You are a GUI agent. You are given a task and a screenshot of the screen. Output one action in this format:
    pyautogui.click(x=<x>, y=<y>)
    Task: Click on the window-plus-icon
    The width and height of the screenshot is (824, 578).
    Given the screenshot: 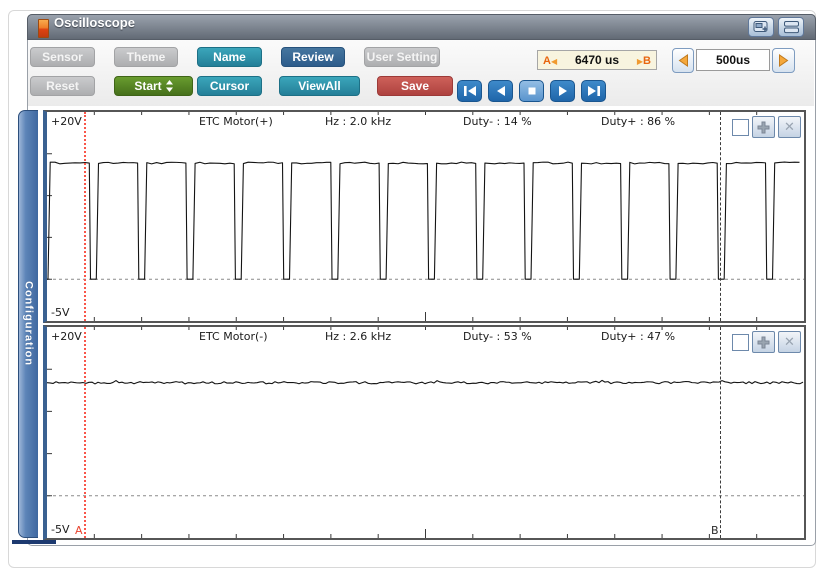 What is the action you would take?
    pyautogui.click(x=760, y=26)
    